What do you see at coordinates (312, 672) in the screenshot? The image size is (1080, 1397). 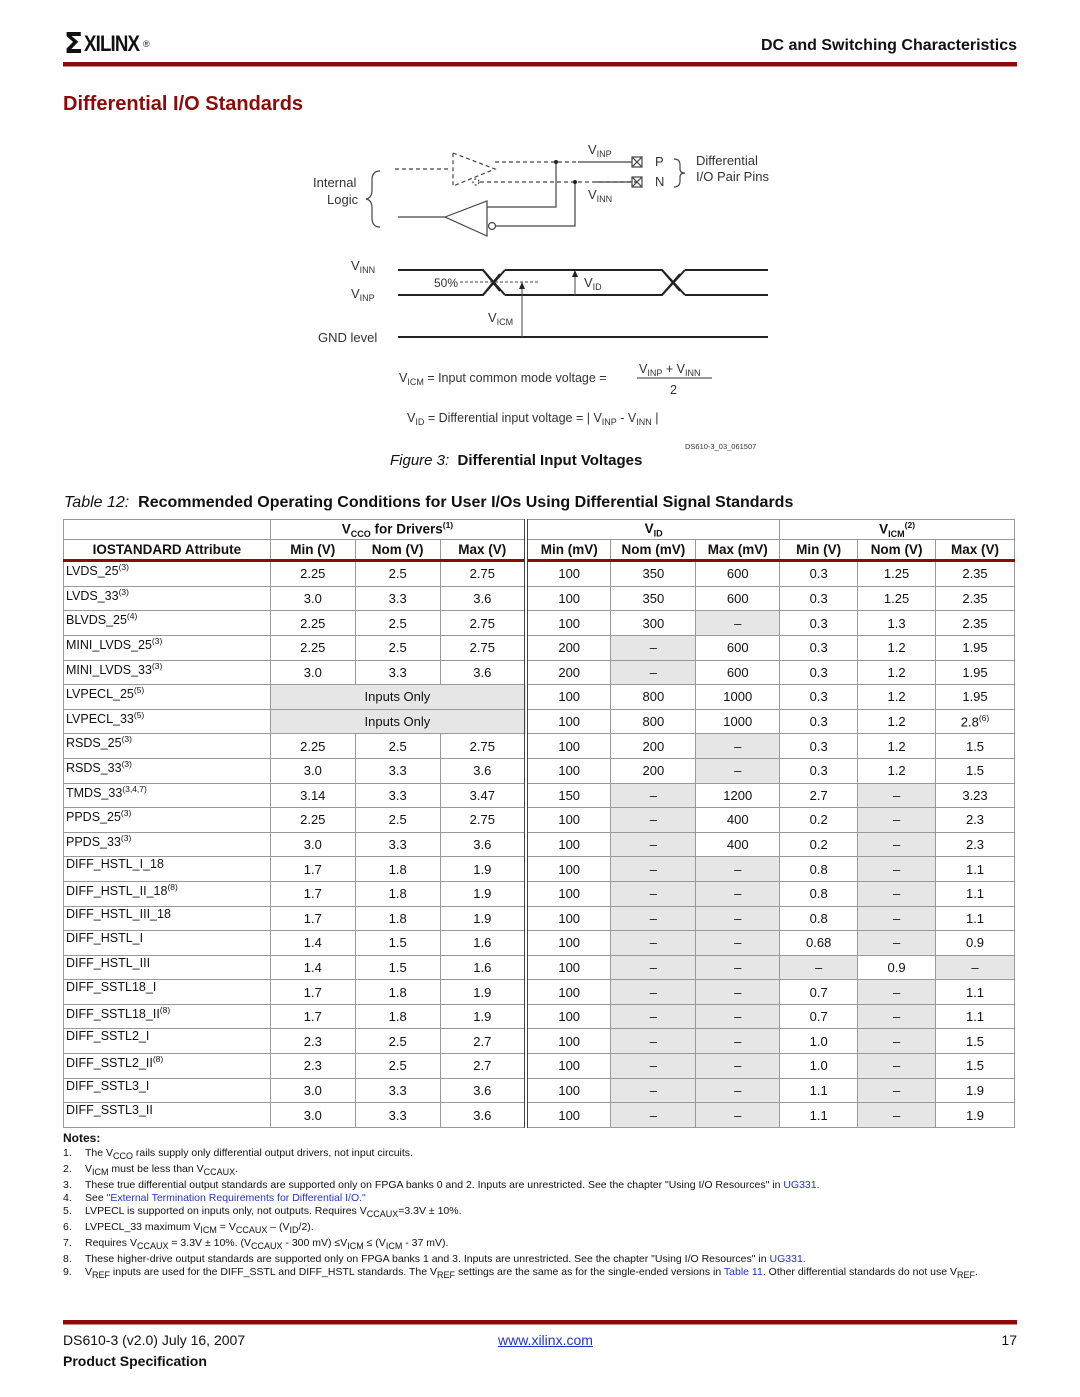 I see `table-cell: 3.0` at bounding box center [312, 672].